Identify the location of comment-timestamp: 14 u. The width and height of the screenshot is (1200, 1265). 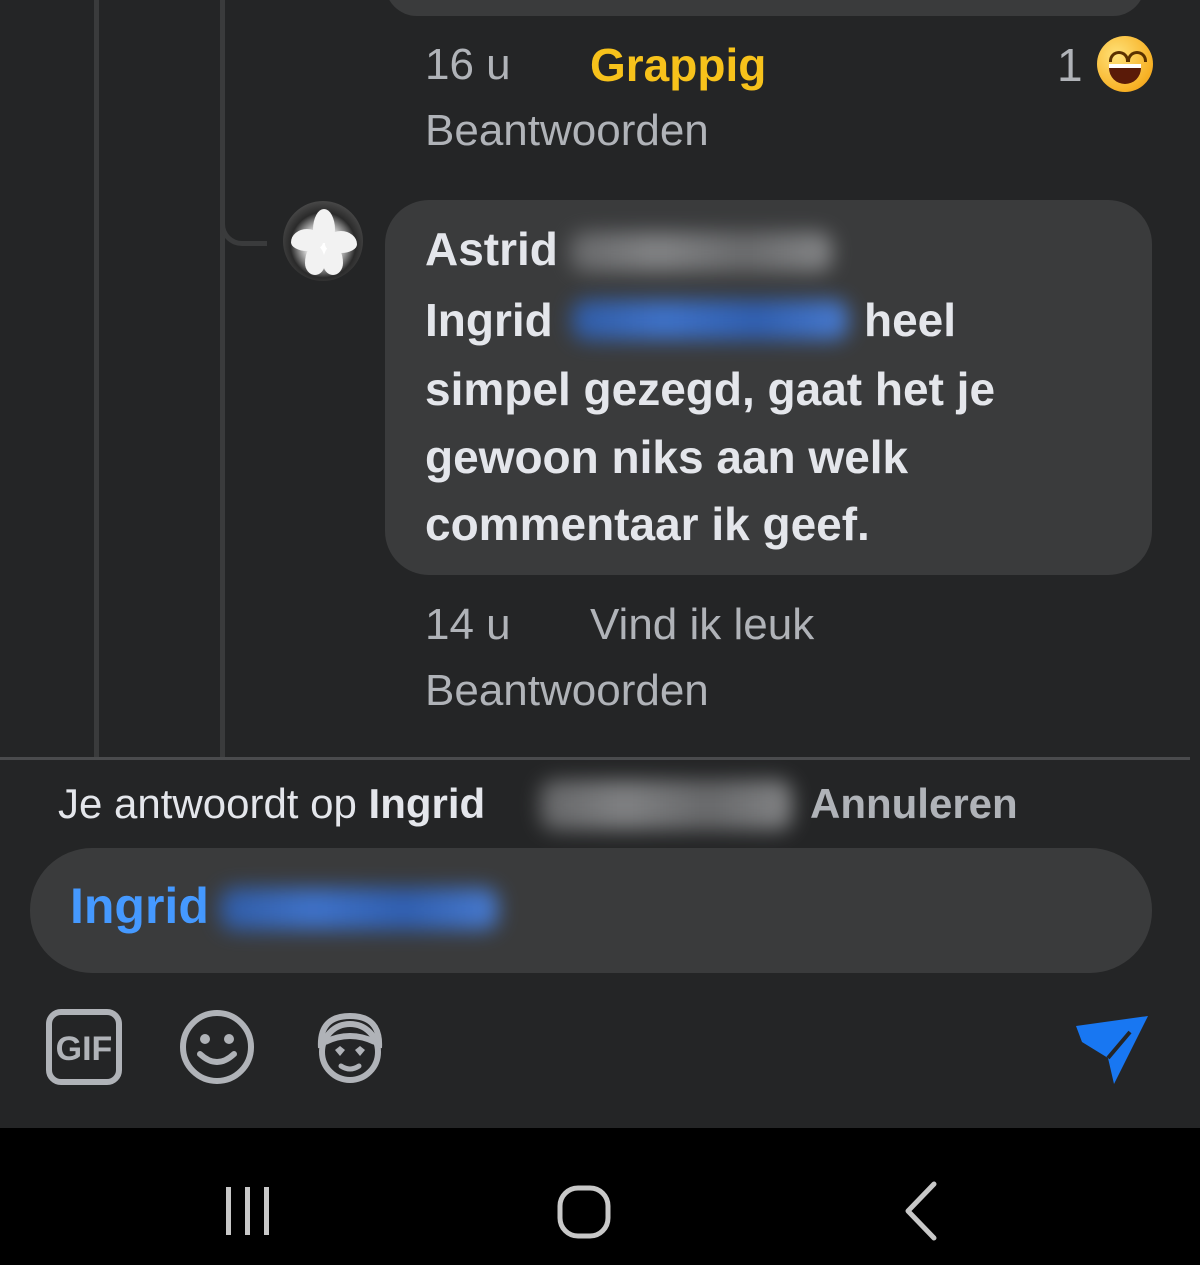
(468, 624).